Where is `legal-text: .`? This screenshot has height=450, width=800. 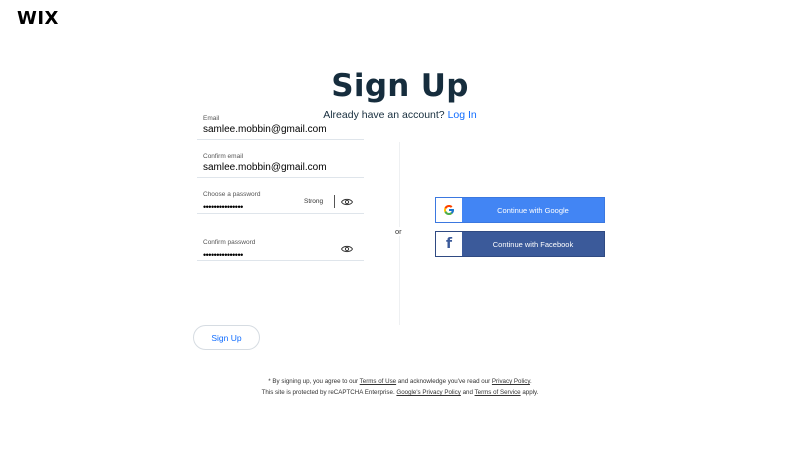 legal-text: . is located at coordinates (530, 381).